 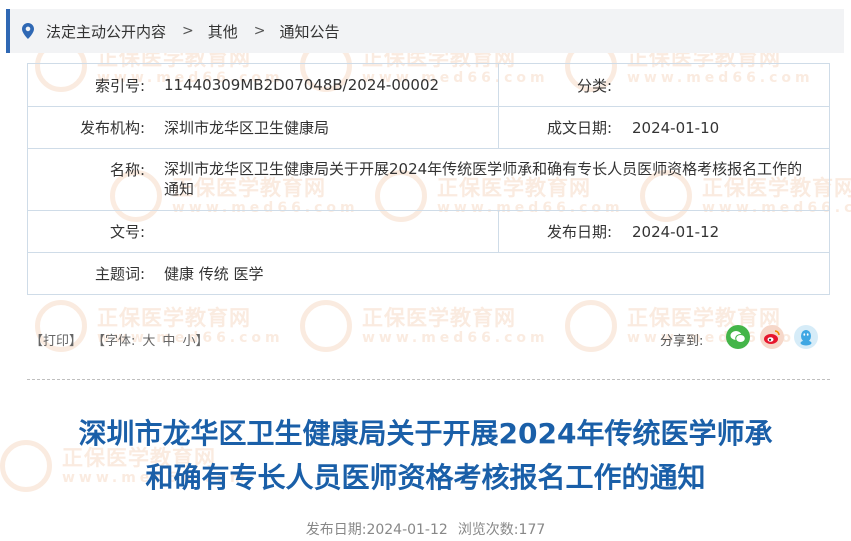 I want to click on info-cell: 发布机构: 深圳市龙华区卫生健康局, so click(x=263, y=127).